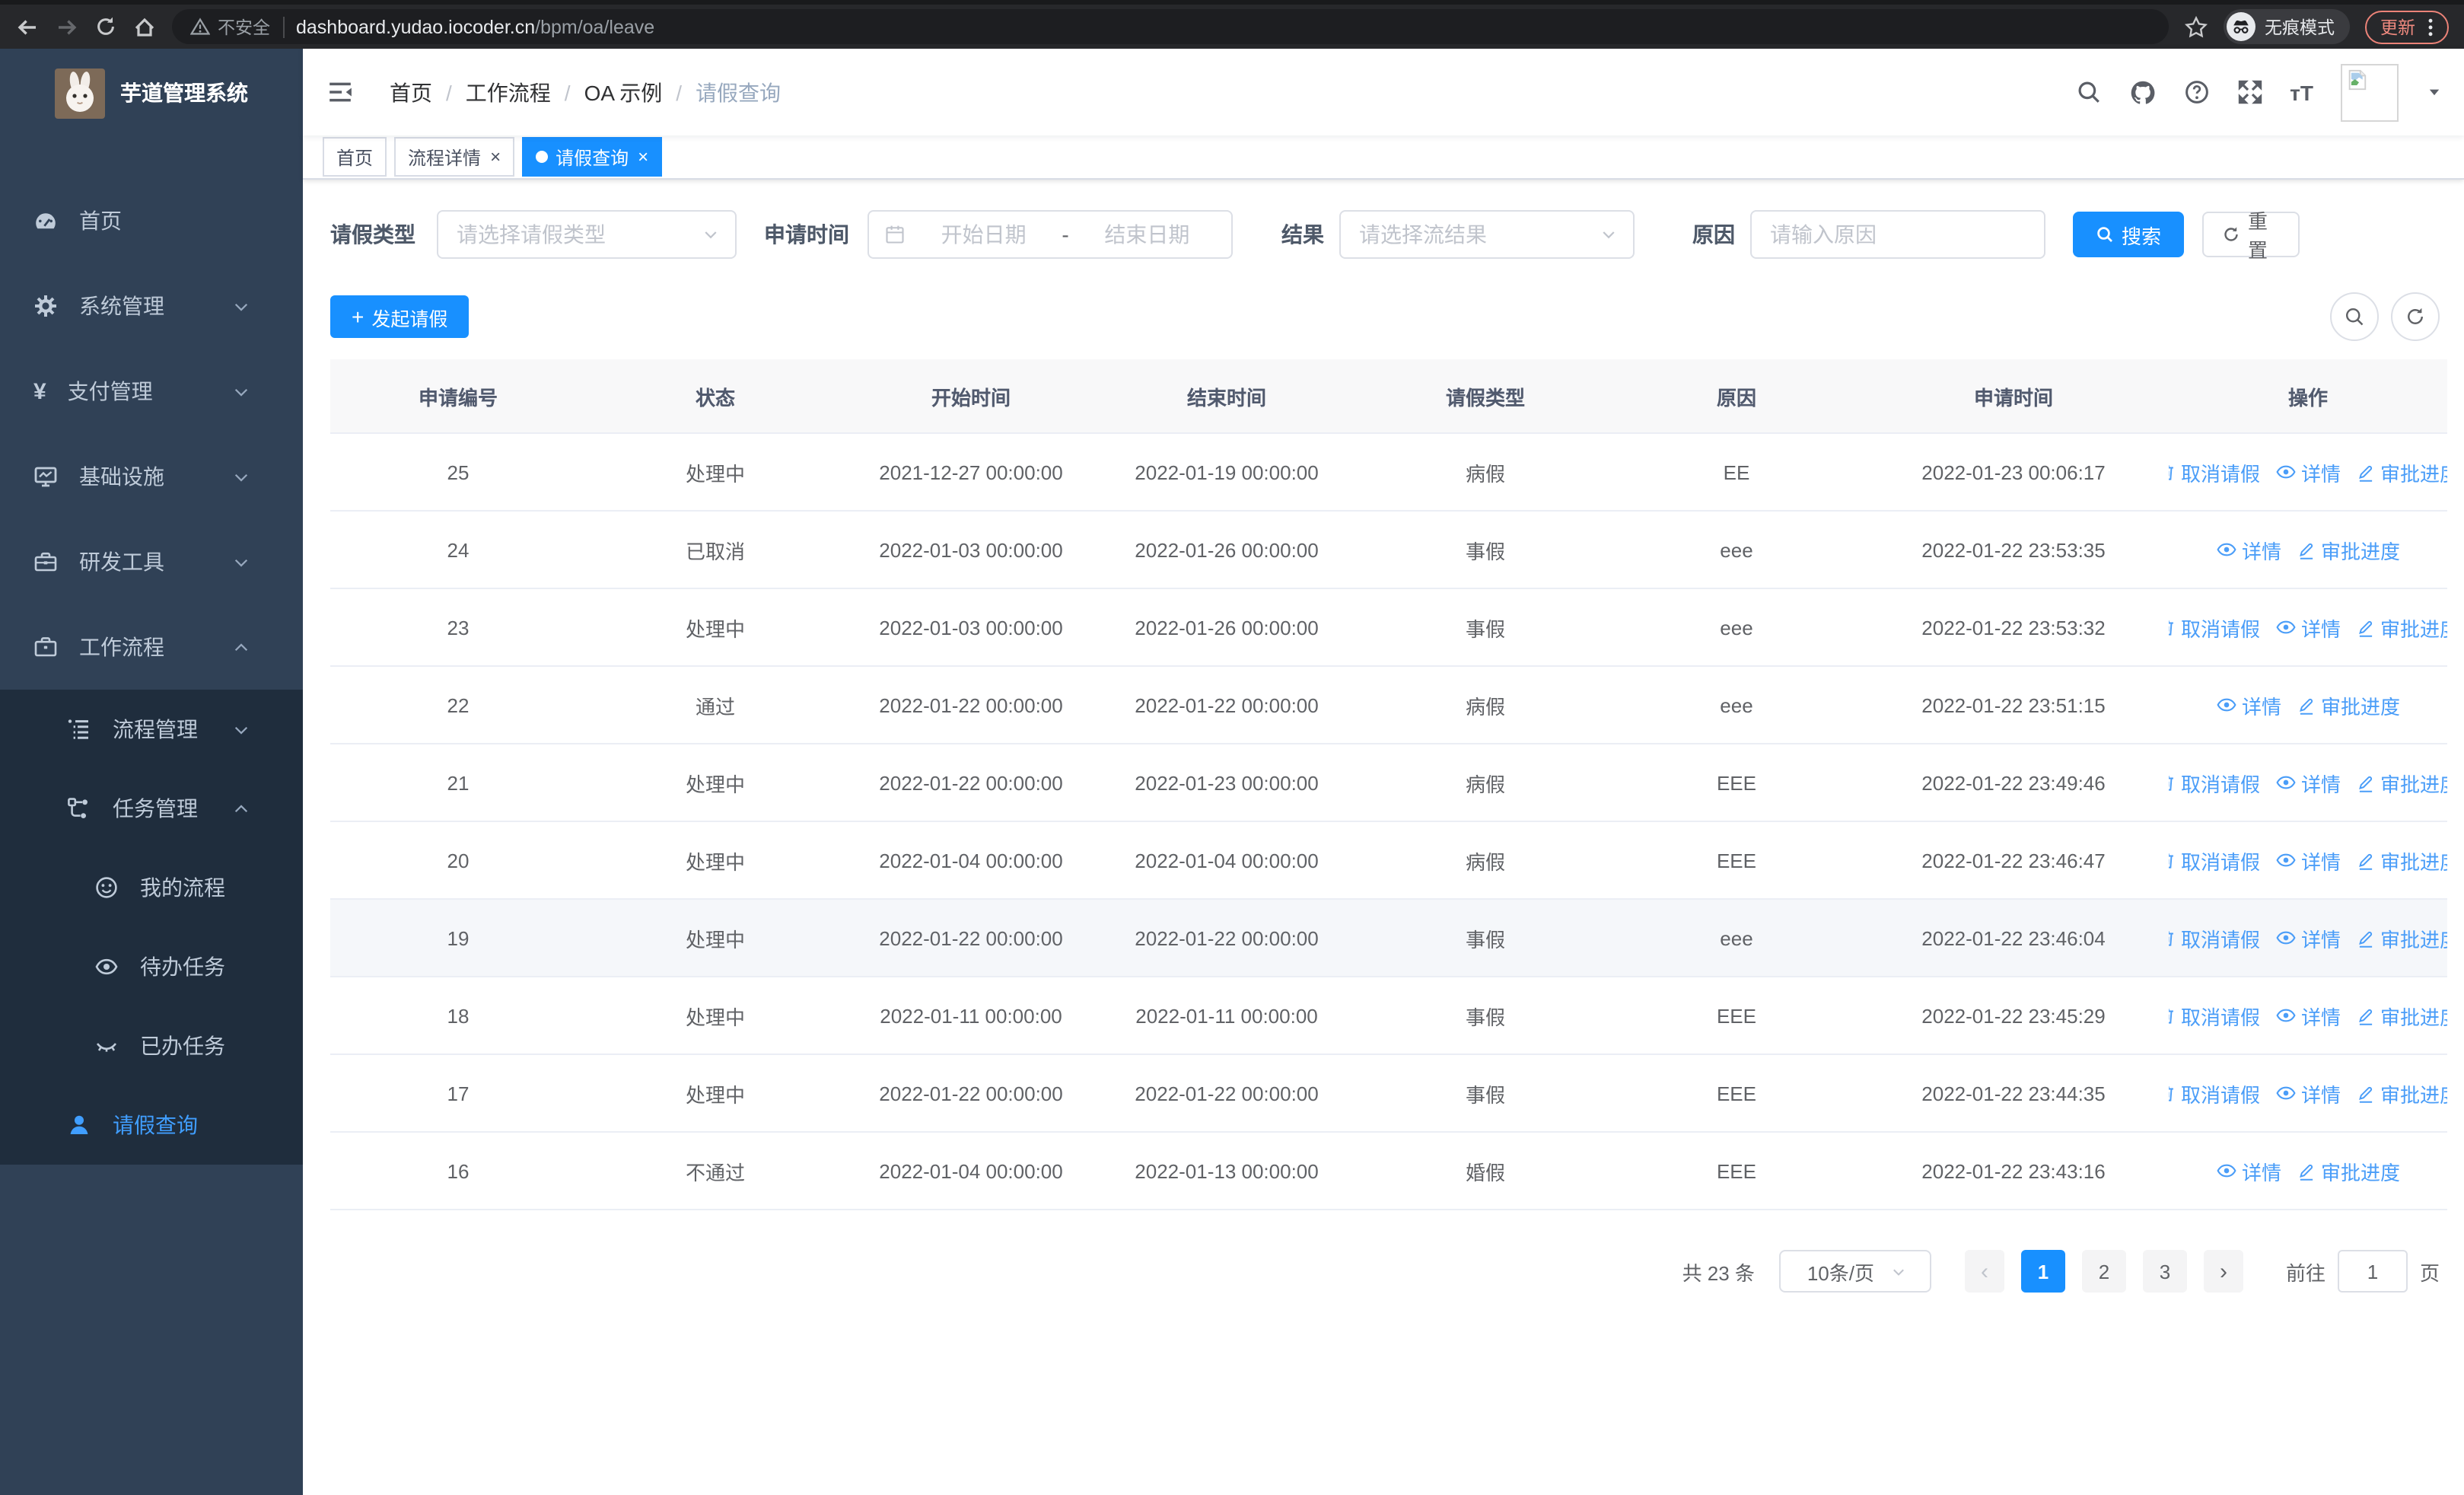 The height and width of the screenshot is (1495, 2464). Describe the element at coordinates (2164, 1271) in the screenshot. I see `page-button-3: 3` at that location.